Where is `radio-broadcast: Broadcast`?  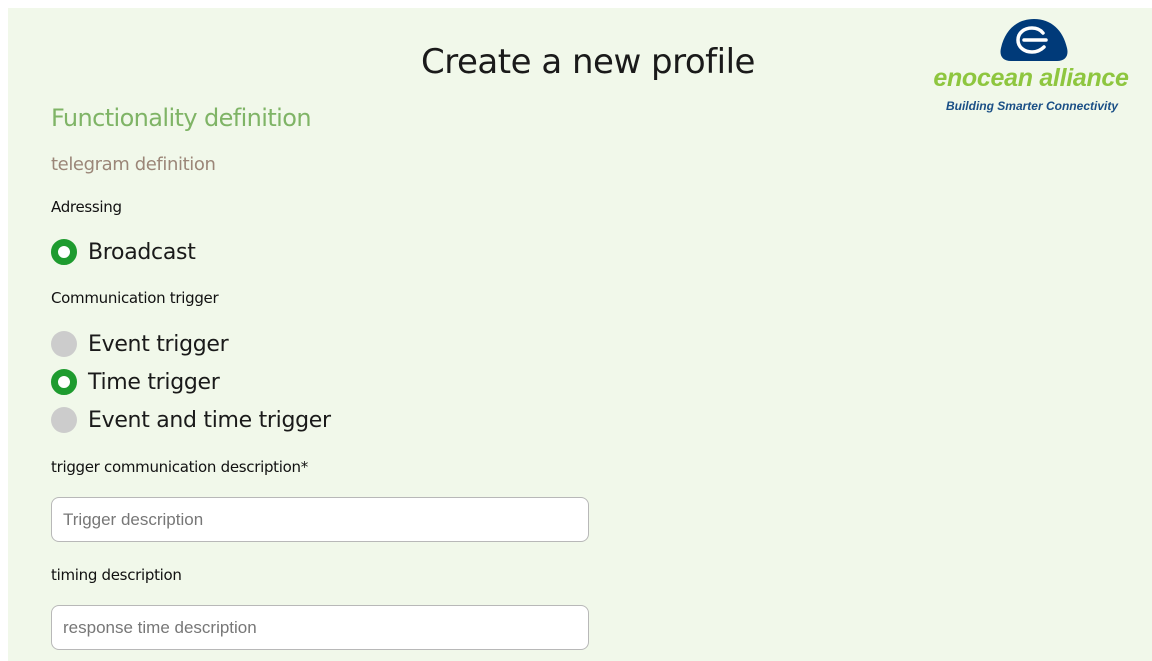 radio-broadcast: Broadcast is located at coordinates (123, 252).